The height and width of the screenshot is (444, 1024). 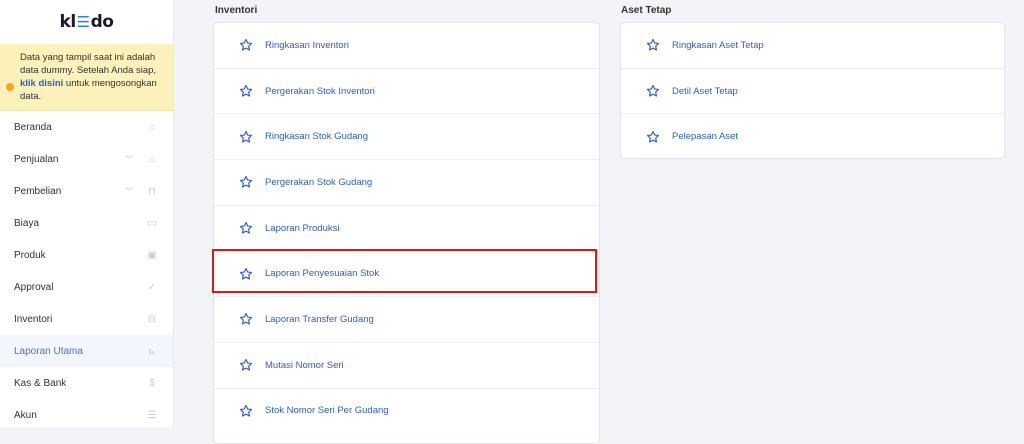 What do you see at coordinates (27, 223) in the screenshot?
I see `sidebar-item-label: Biaya` at bounding box center [27, 223].